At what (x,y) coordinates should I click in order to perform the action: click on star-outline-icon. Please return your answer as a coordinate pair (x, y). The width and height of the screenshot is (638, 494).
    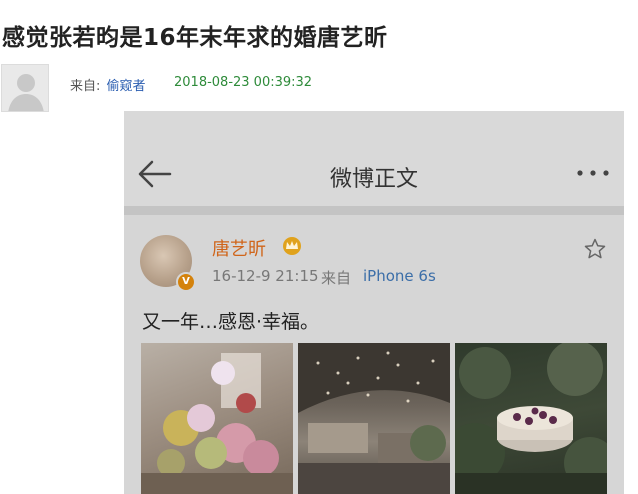
    Looking at the image, I should click on (595, 249).